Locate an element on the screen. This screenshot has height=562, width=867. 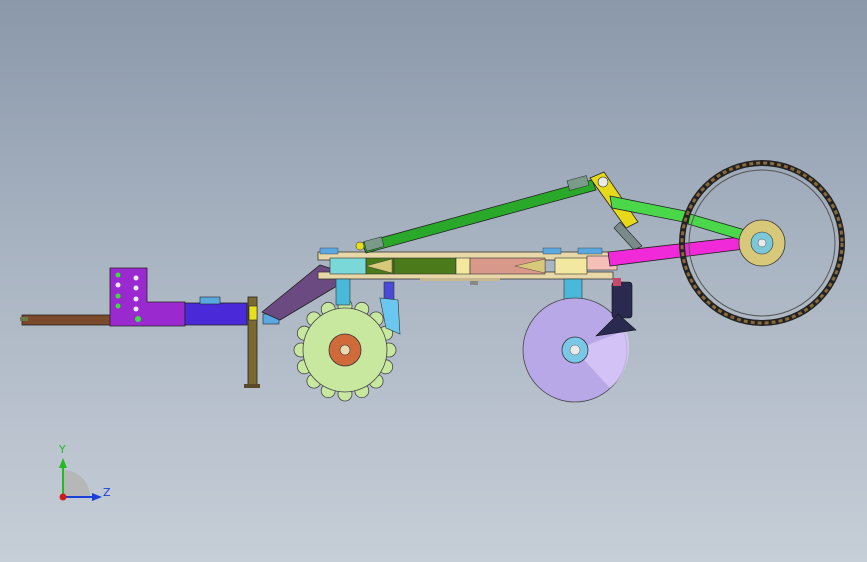
y-axis-label: Y is located at coordinates (62, 449).